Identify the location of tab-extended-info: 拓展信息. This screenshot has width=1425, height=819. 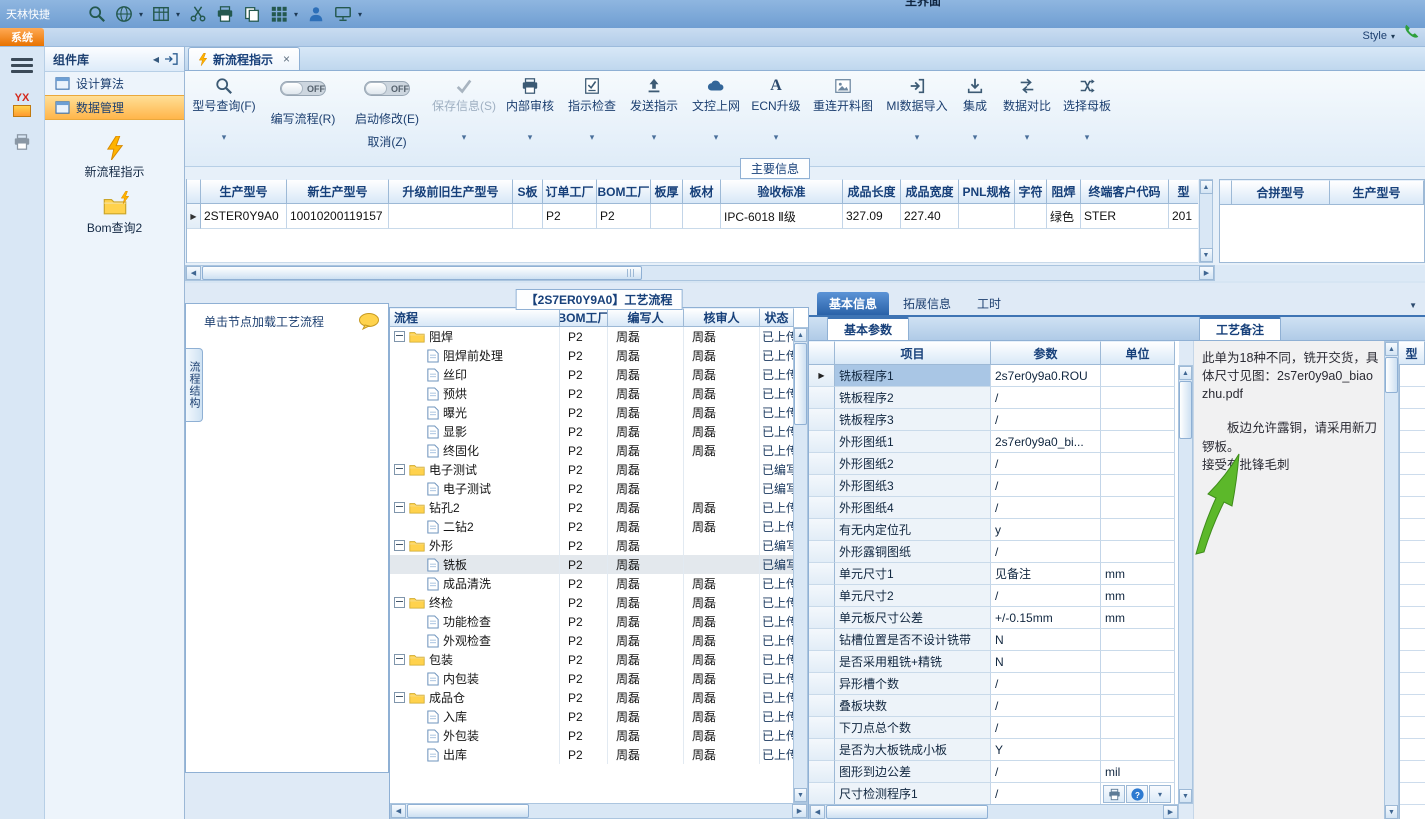
(927, 303).